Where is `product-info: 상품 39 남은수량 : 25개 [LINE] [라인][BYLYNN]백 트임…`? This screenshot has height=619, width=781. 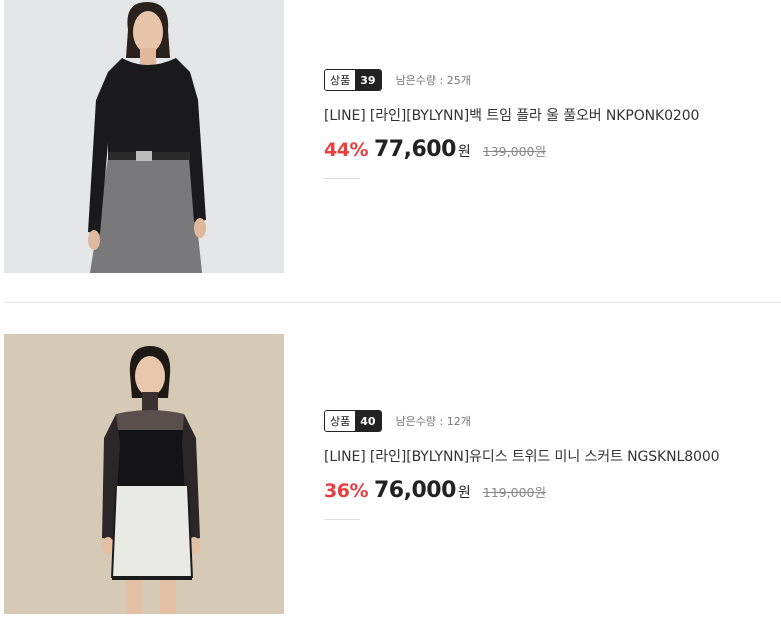 product-info: 상품 39 남은수량 : 25개 [LINE] [라인][BYLYNN]백 트임… is located at coordinates (511, 123).